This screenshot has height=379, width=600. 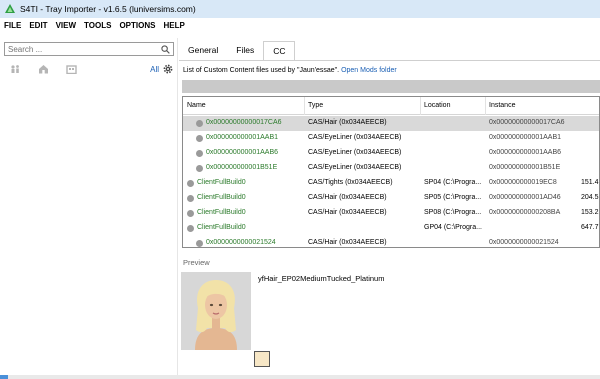 I want to click on lot-filter-icon, so click(x=43, y=69).